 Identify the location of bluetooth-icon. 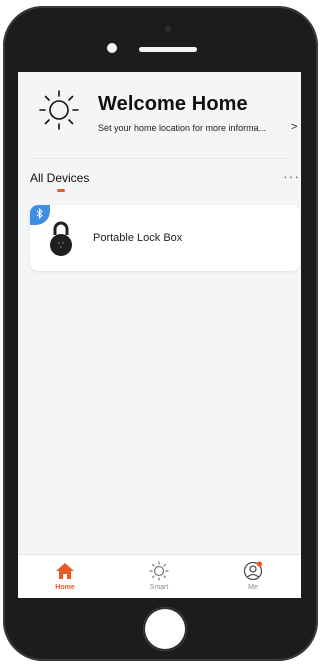
(40, 215).